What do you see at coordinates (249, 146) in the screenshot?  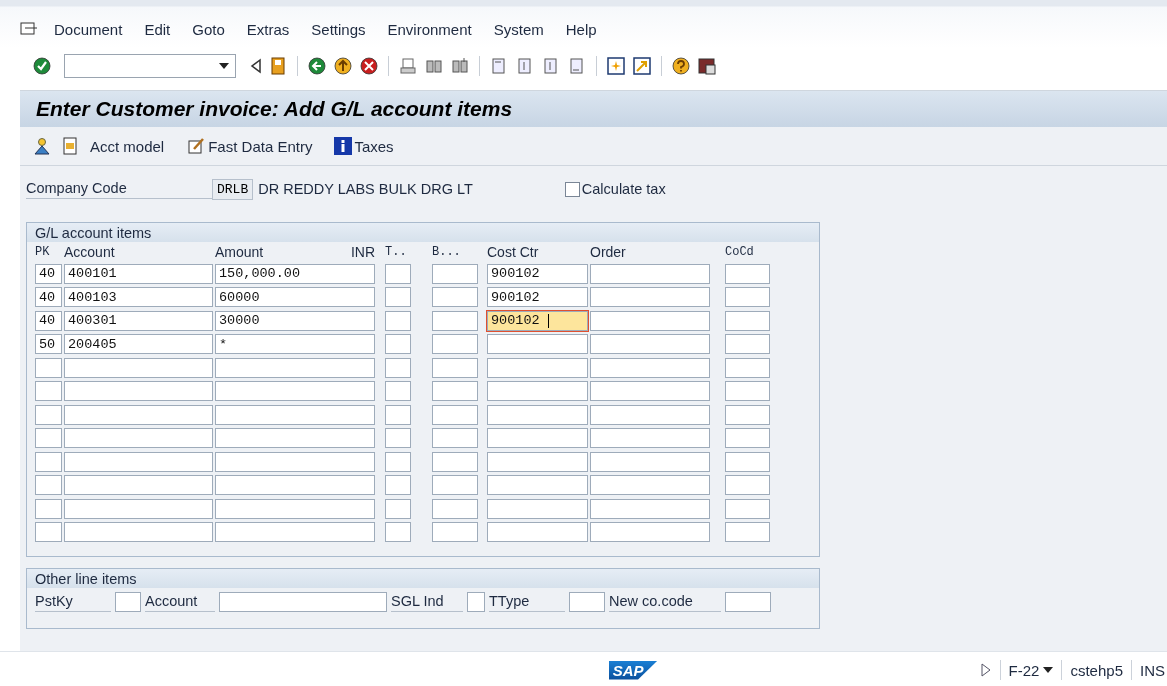 I see `toolbar-button: Fast Data Entry` at bounding box center [249, 146].